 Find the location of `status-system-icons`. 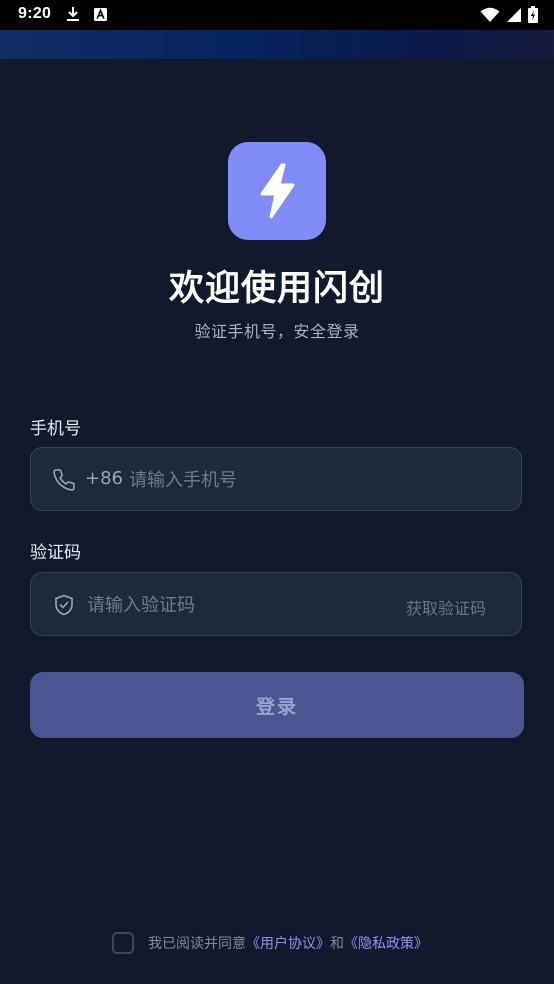

status-system-icons is located at coordinates (509, 14).